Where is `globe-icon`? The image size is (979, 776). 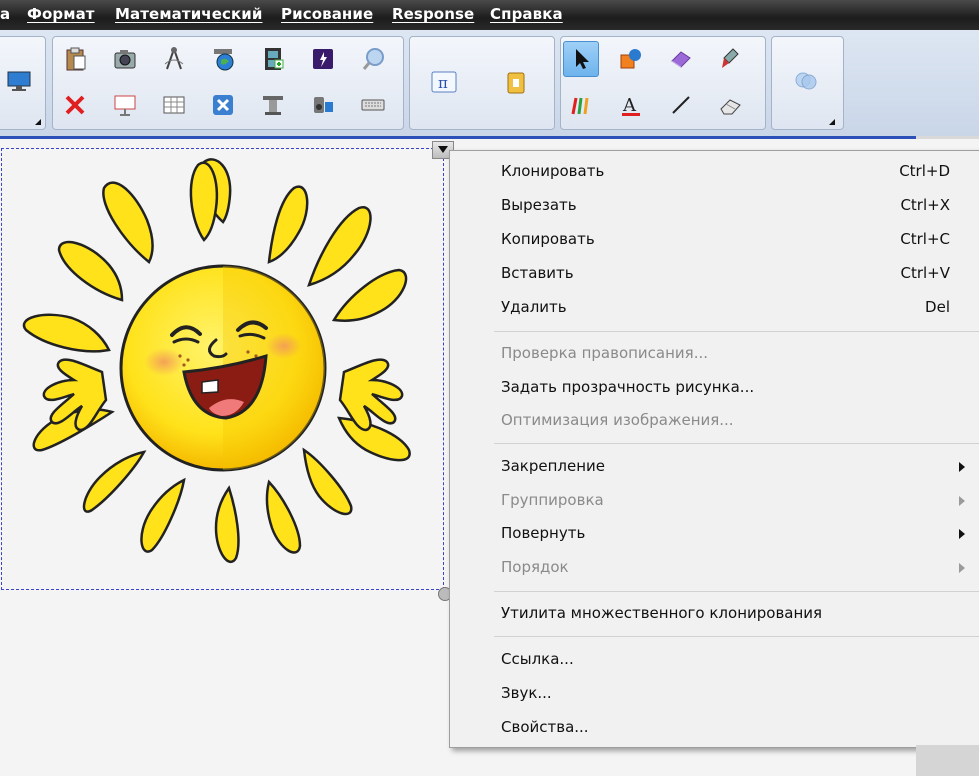 globe-icon is located at coordinates (223, 59).